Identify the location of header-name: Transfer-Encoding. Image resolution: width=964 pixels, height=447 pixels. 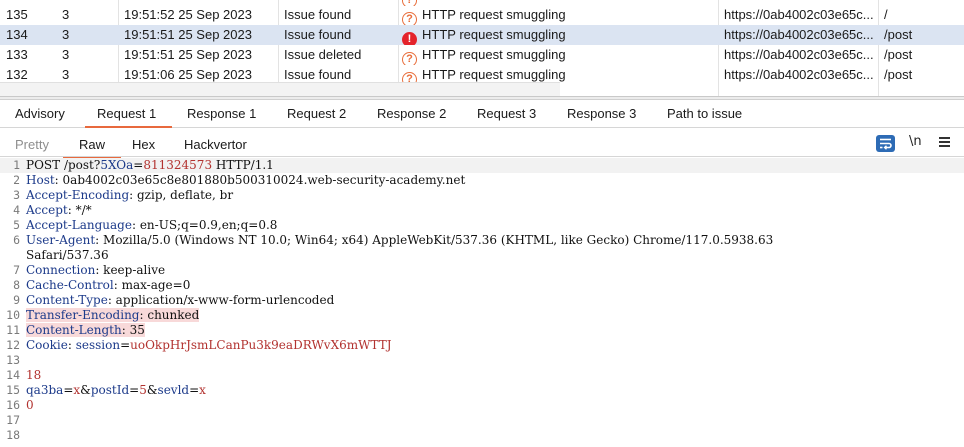
(83, 315).